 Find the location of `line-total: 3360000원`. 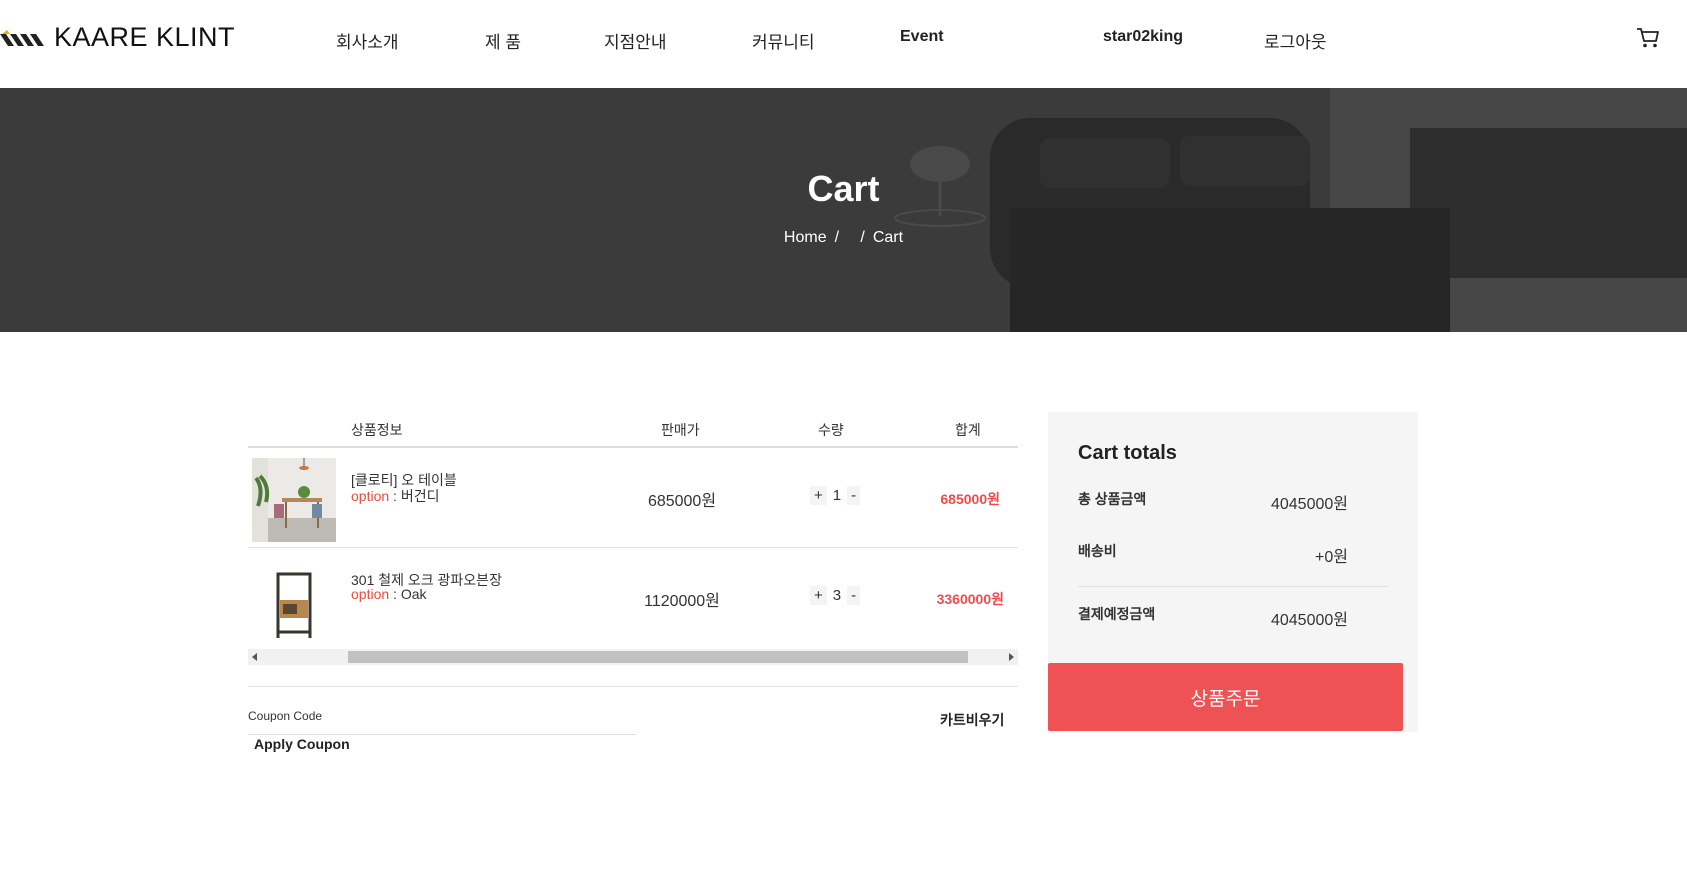

line-total: 3360000원 is located at coordinates (970, 599).